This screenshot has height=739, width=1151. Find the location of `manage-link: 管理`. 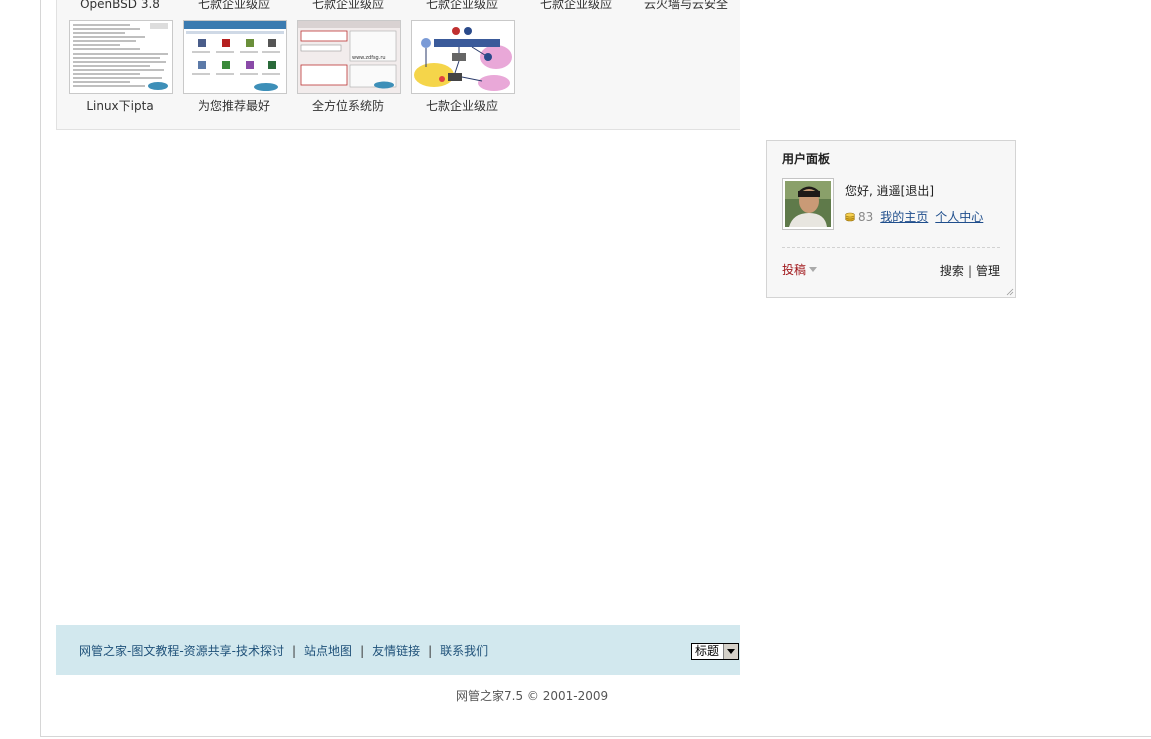

manage-link: 管理 is located at coordinates (988, 271).